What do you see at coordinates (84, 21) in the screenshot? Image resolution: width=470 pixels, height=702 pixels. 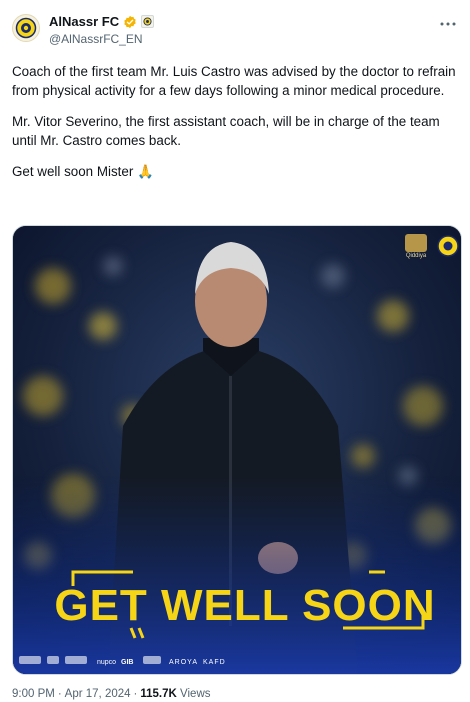 I see `display-name: AlNassr FC` at bounding box center [84, 21].